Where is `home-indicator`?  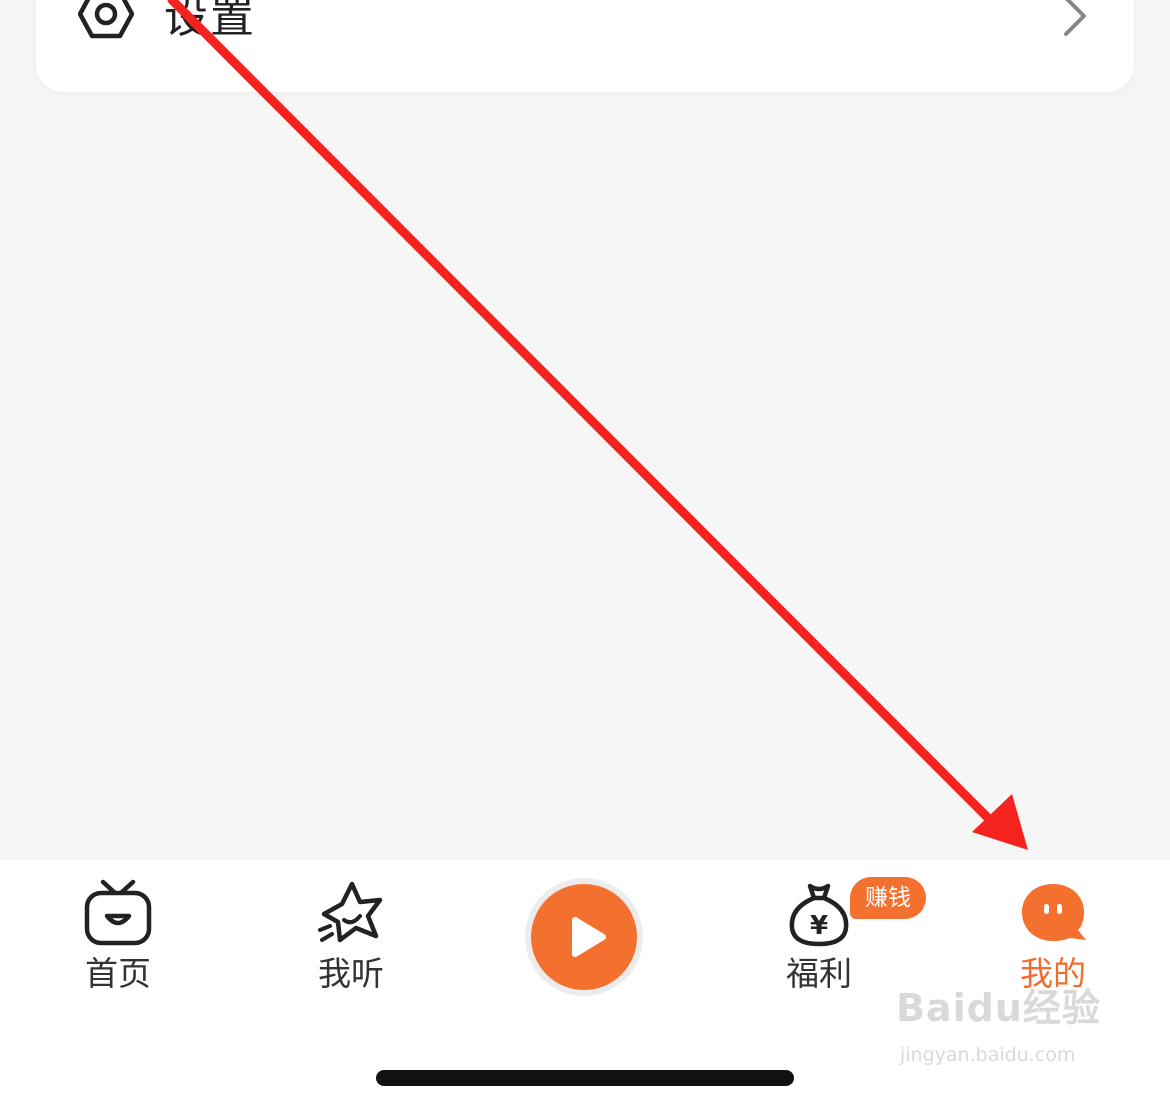
home-indicator is located at coordinates (585, 1078).